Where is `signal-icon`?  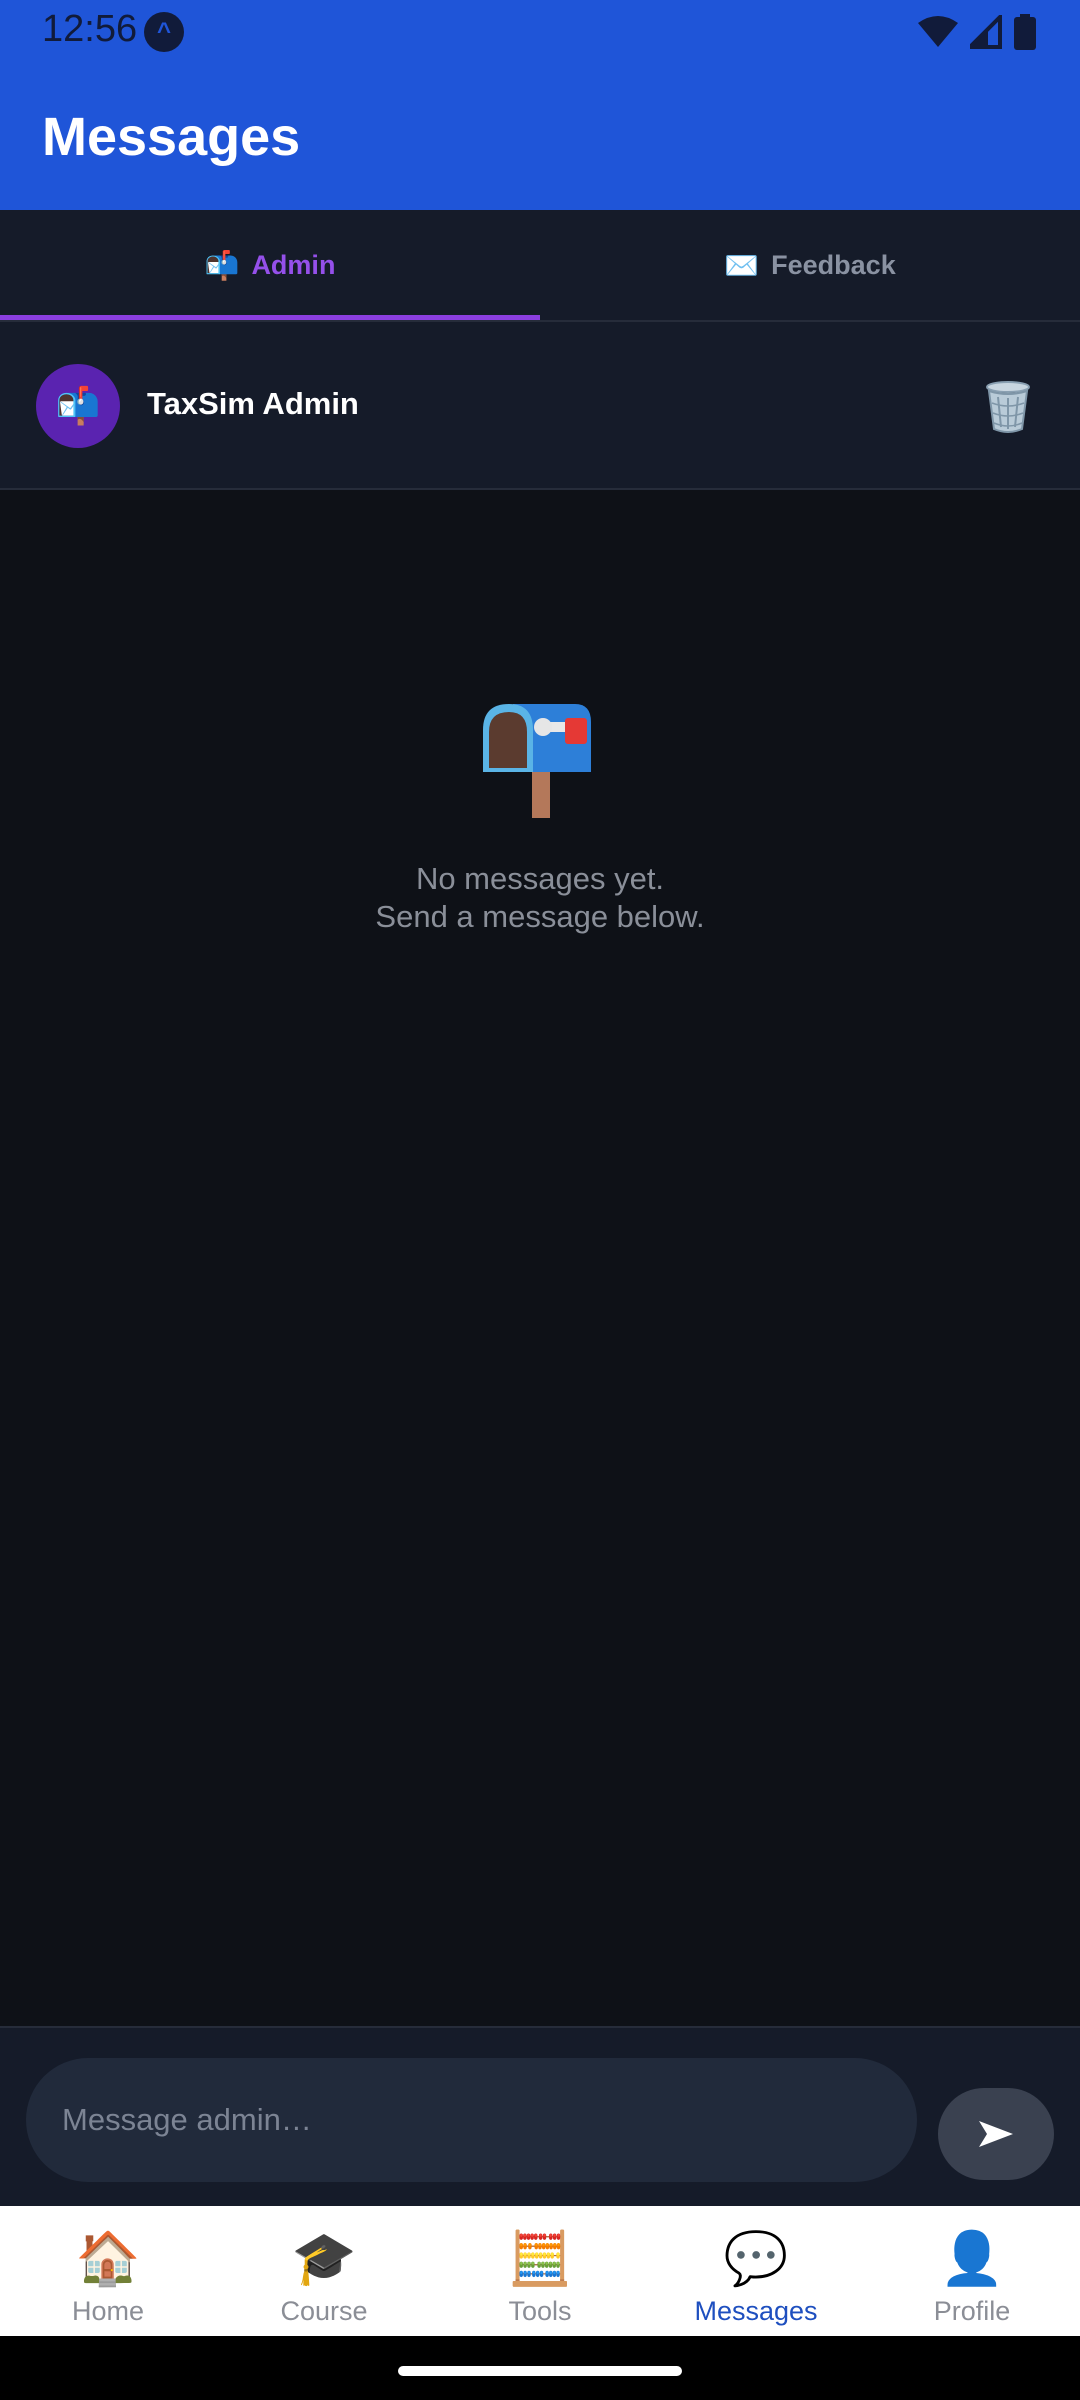
signal-icon is located at coordinates (986, 32).